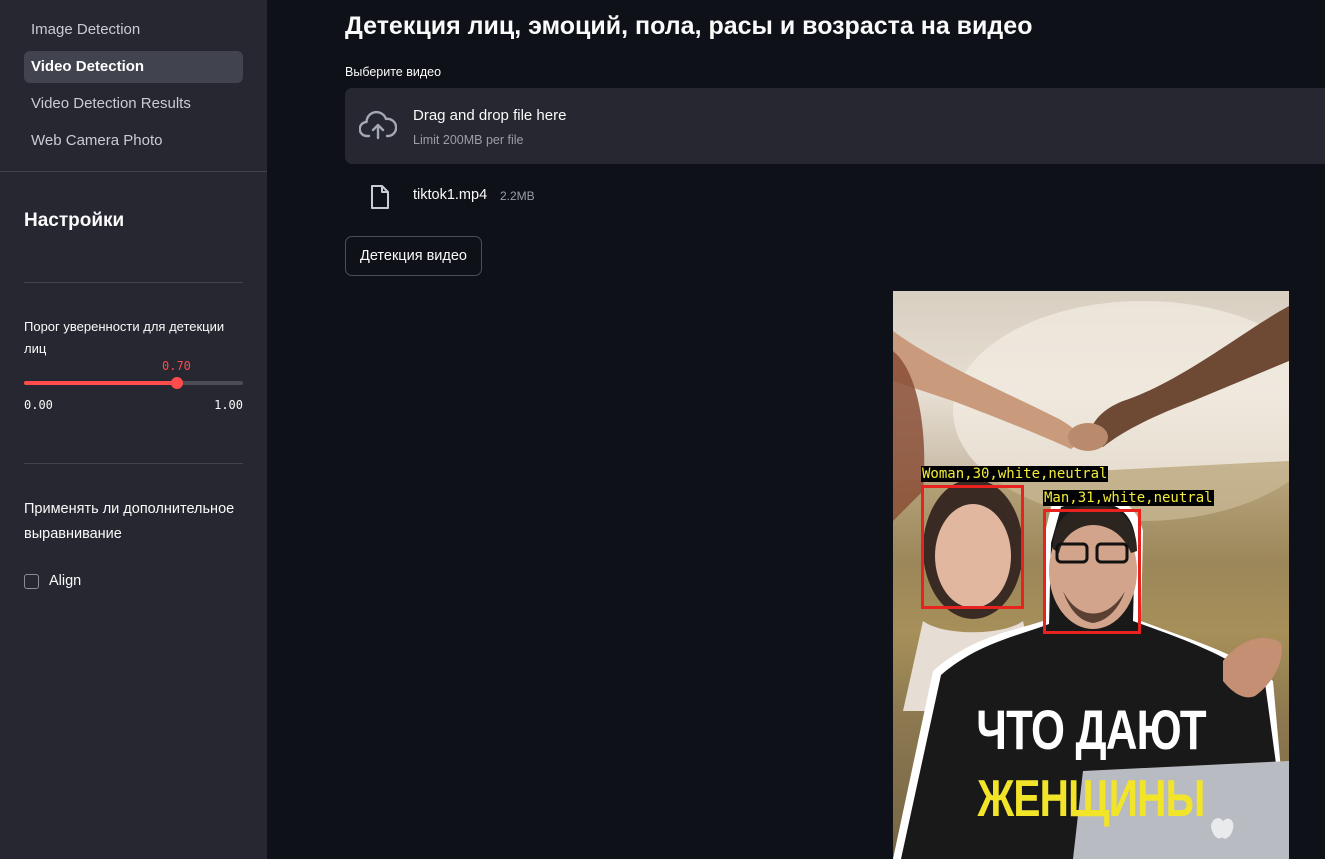 The height and width of the screenshot is (859, 1325). I want to click on confidence-slider-label: Порог уверенности для детекции лиц, so click(124, 337).